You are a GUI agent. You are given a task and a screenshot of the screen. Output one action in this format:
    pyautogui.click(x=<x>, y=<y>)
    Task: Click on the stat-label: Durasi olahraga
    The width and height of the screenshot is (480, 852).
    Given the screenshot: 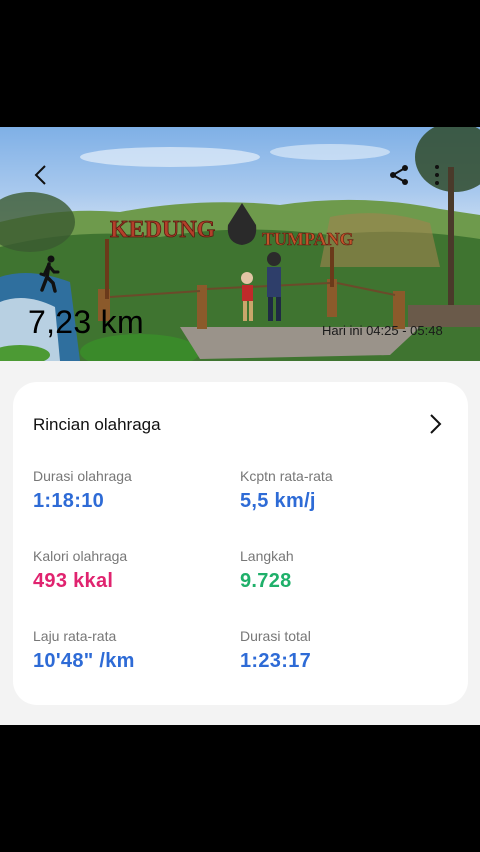 What is the action you would take?
    pyautogui.click(x=82, y=476)
    